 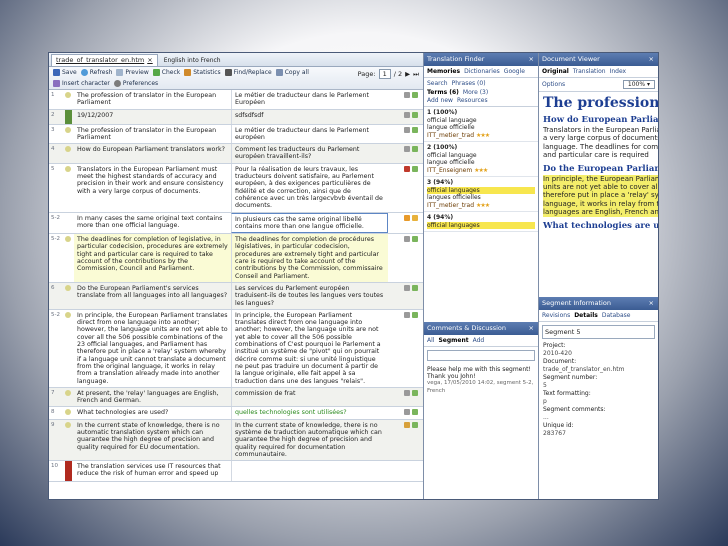 What do you see at coordinates (81, 83) in the screenshot?
I see `insert-character-button: Insert character` at bounding box center [81, 83].